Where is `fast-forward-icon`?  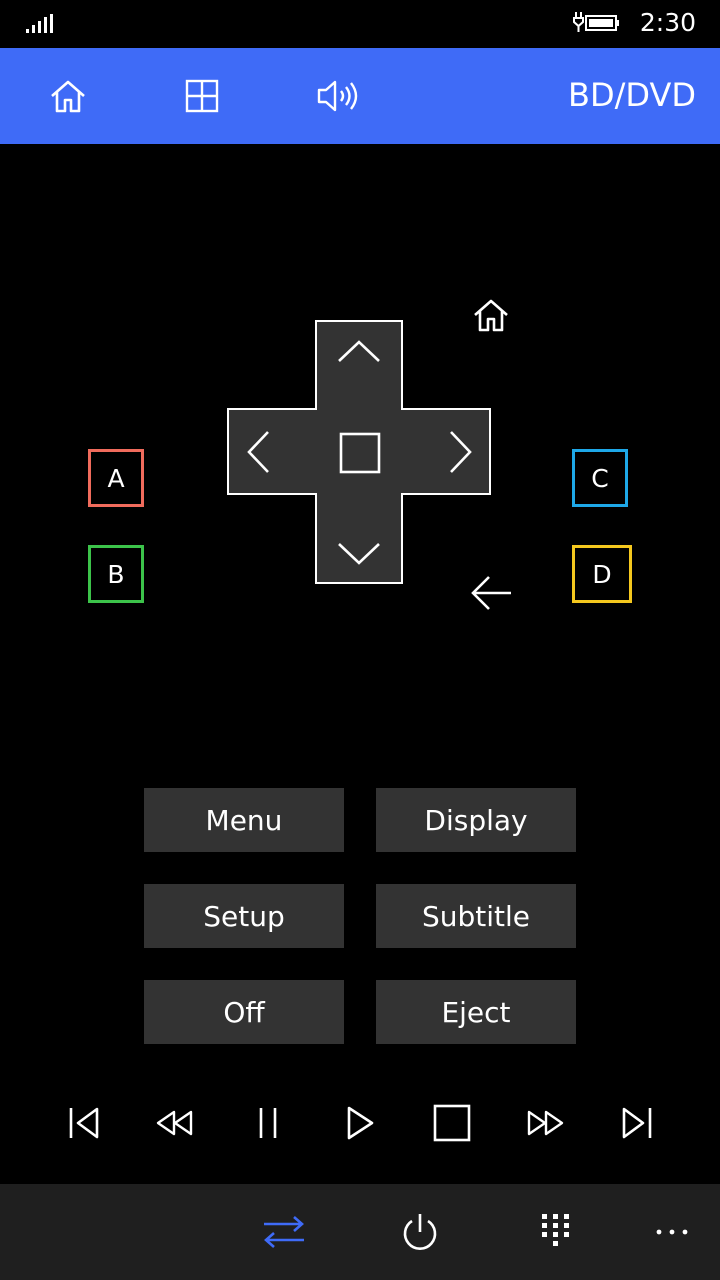 fast-forward-icon is located at coordinates (545, 1123).